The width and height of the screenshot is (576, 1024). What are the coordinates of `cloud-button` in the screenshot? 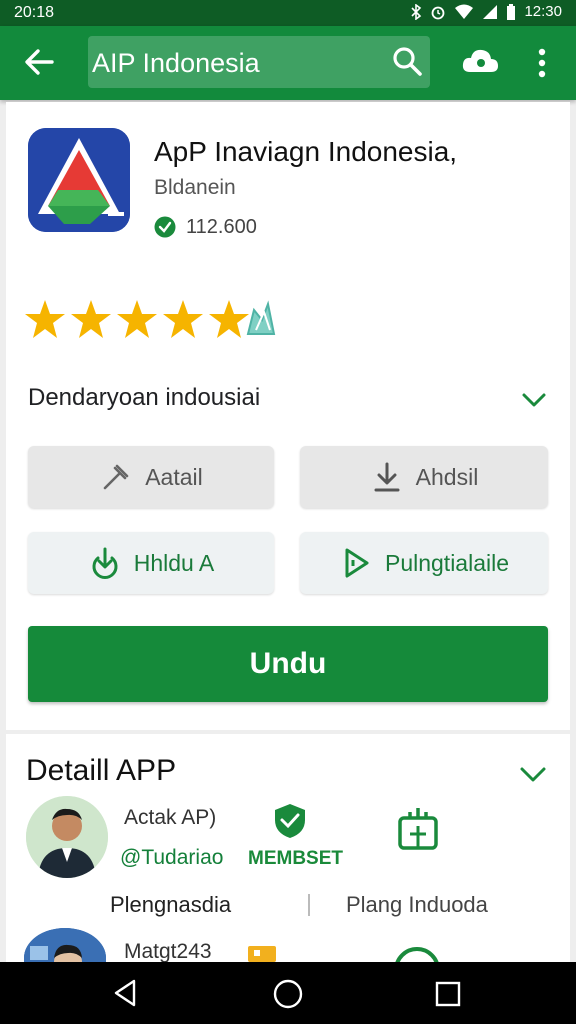 It's located at (480, 62).